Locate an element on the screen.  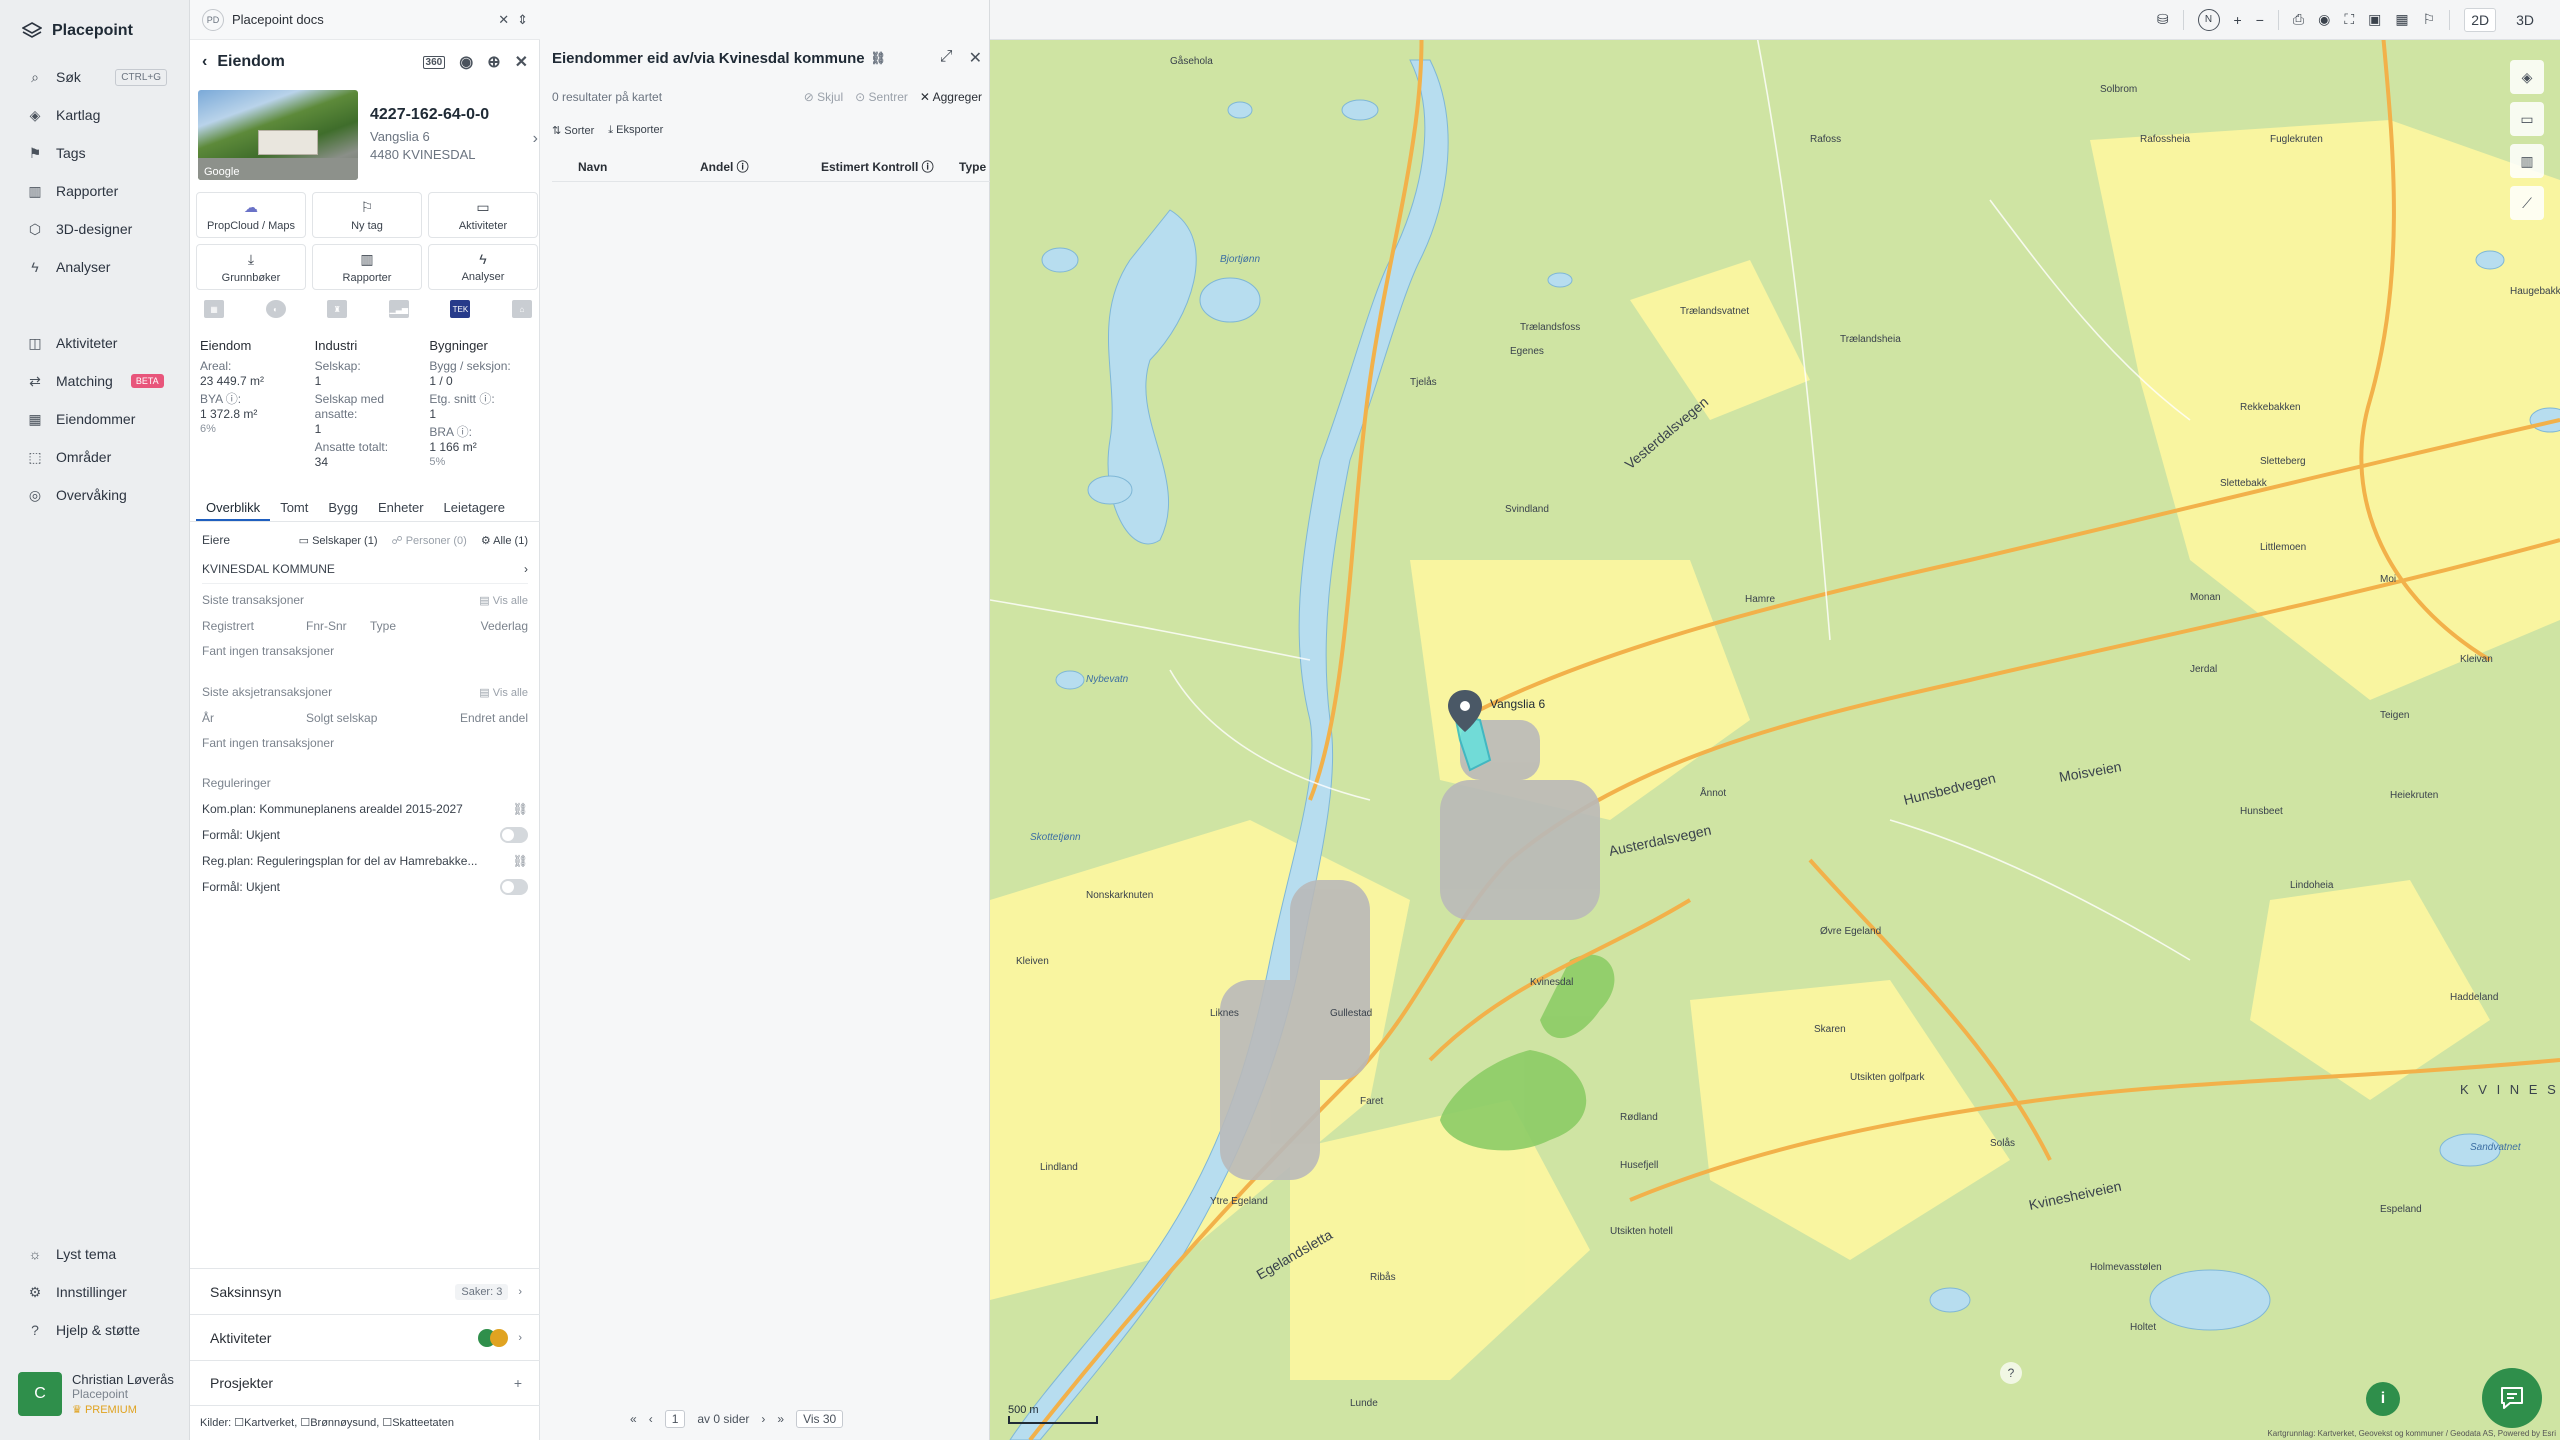
filter-all: ⚙ Alle (1) is located at coordinates (504, 540).